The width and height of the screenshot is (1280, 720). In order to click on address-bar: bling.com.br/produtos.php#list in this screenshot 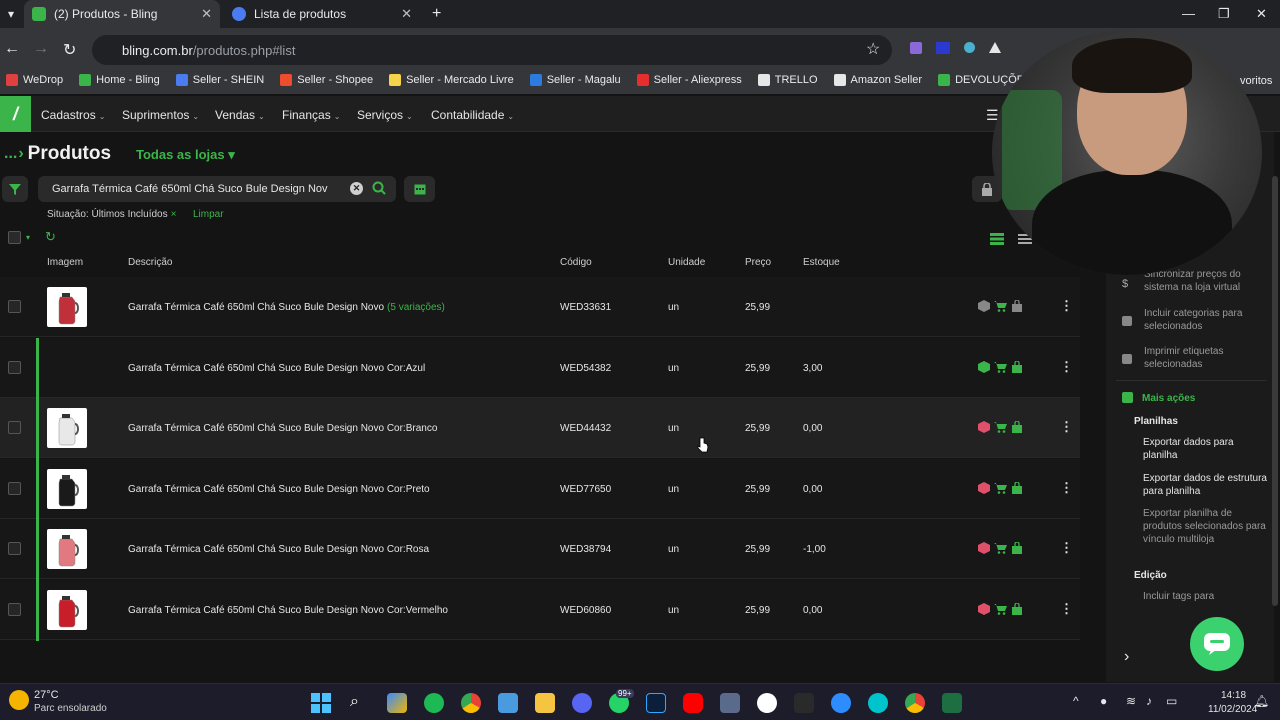, I will do `click(492, 50)`.